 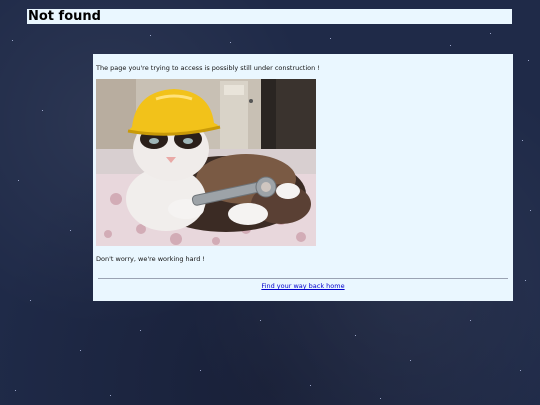 I want to click on divider, so click(x=303, y=278).